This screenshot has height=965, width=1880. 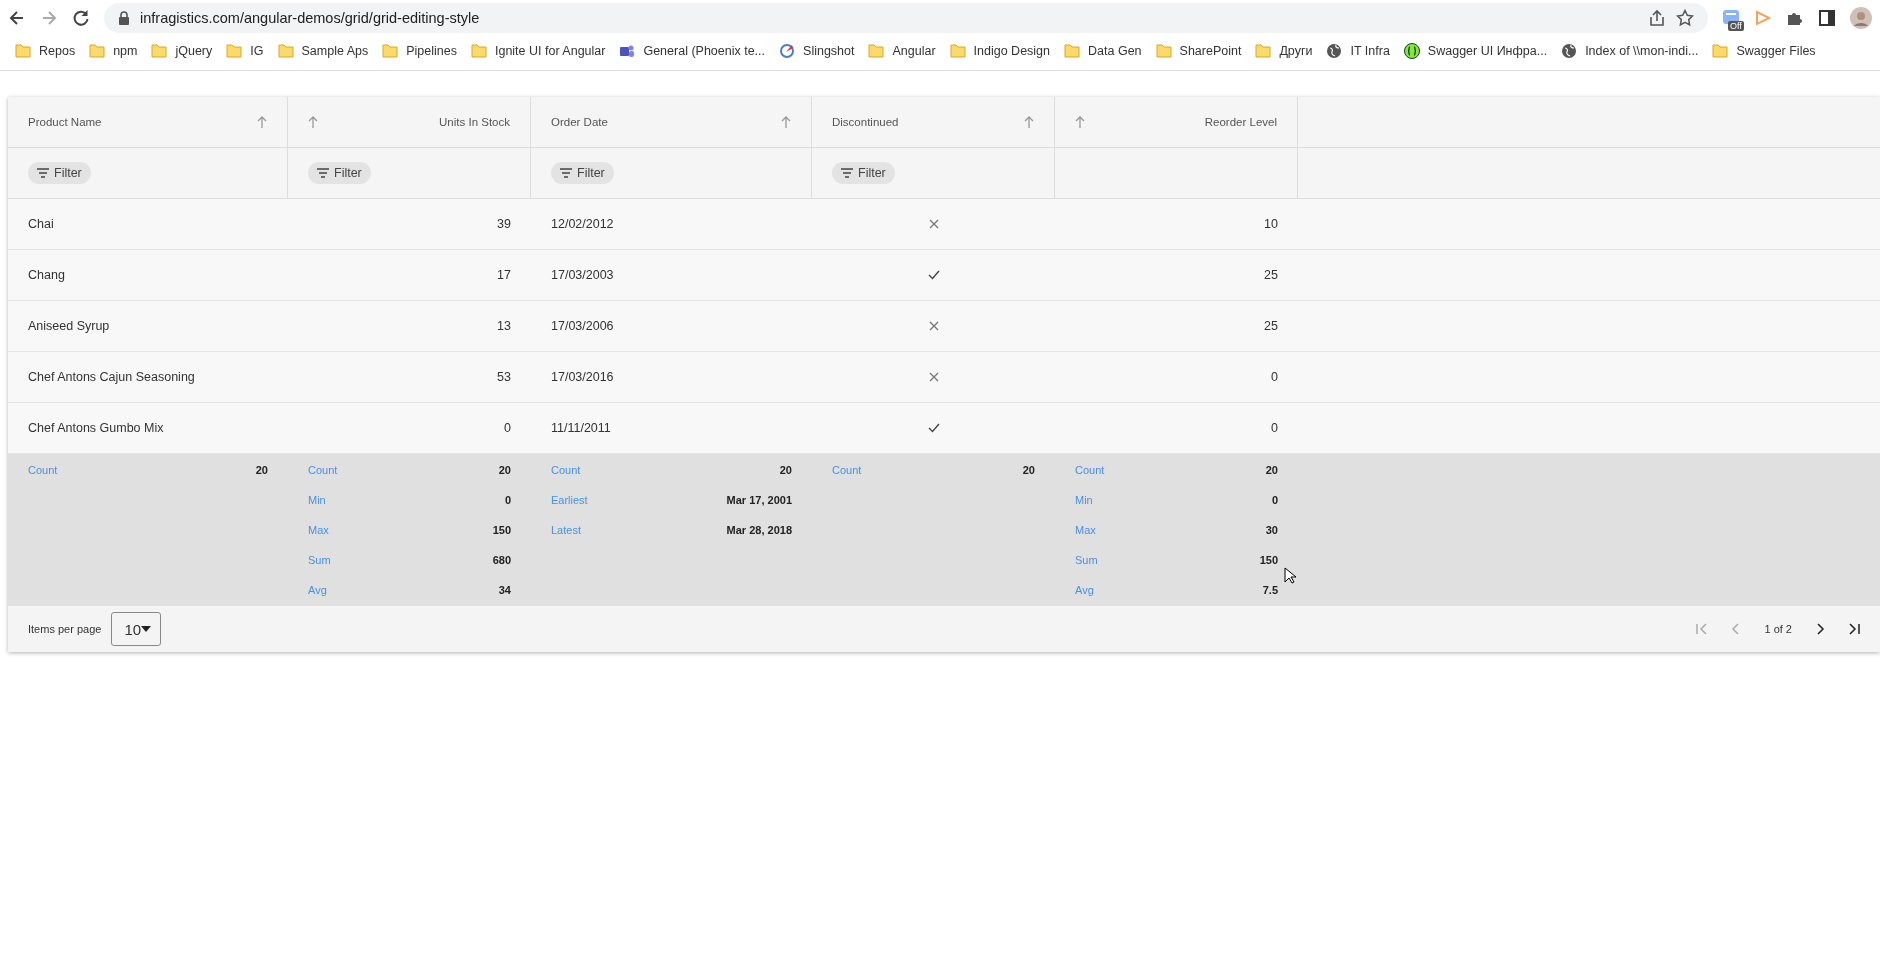 What do you see at coordinates (1358, 51) in the screenshot?
I see `bookmark: IT Infra` at bounding box center [1358, 51].